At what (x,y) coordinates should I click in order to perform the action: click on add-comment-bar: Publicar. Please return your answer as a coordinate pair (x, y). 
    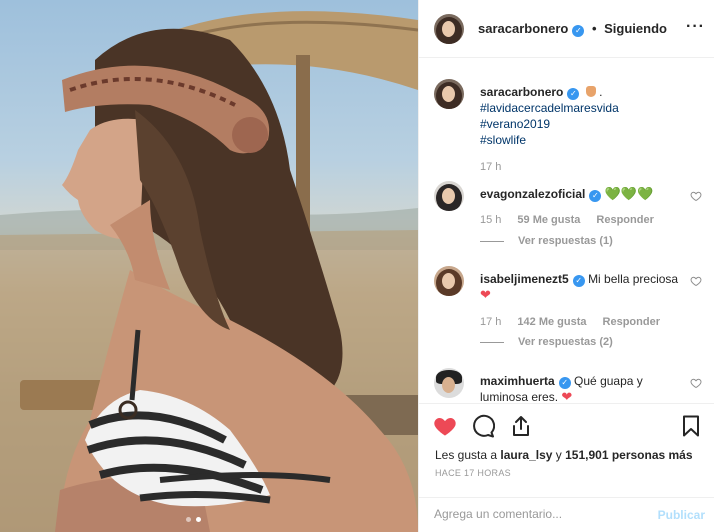
    Looking at the image, I should click on (566, 514).